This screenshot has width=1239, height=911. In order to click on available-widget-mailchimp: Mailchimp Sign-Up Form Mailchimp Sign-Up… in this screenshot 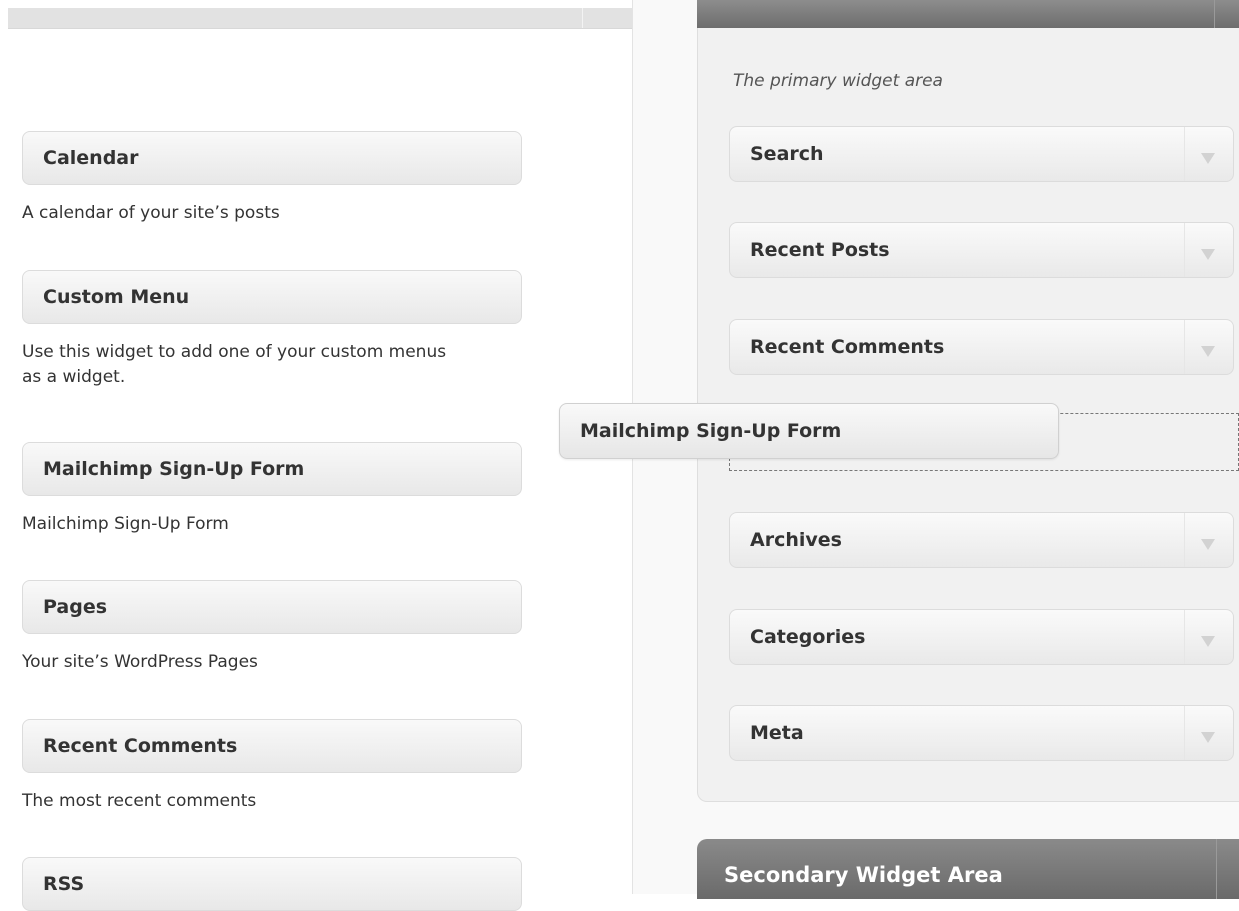, I will do `click(272, 489)`.